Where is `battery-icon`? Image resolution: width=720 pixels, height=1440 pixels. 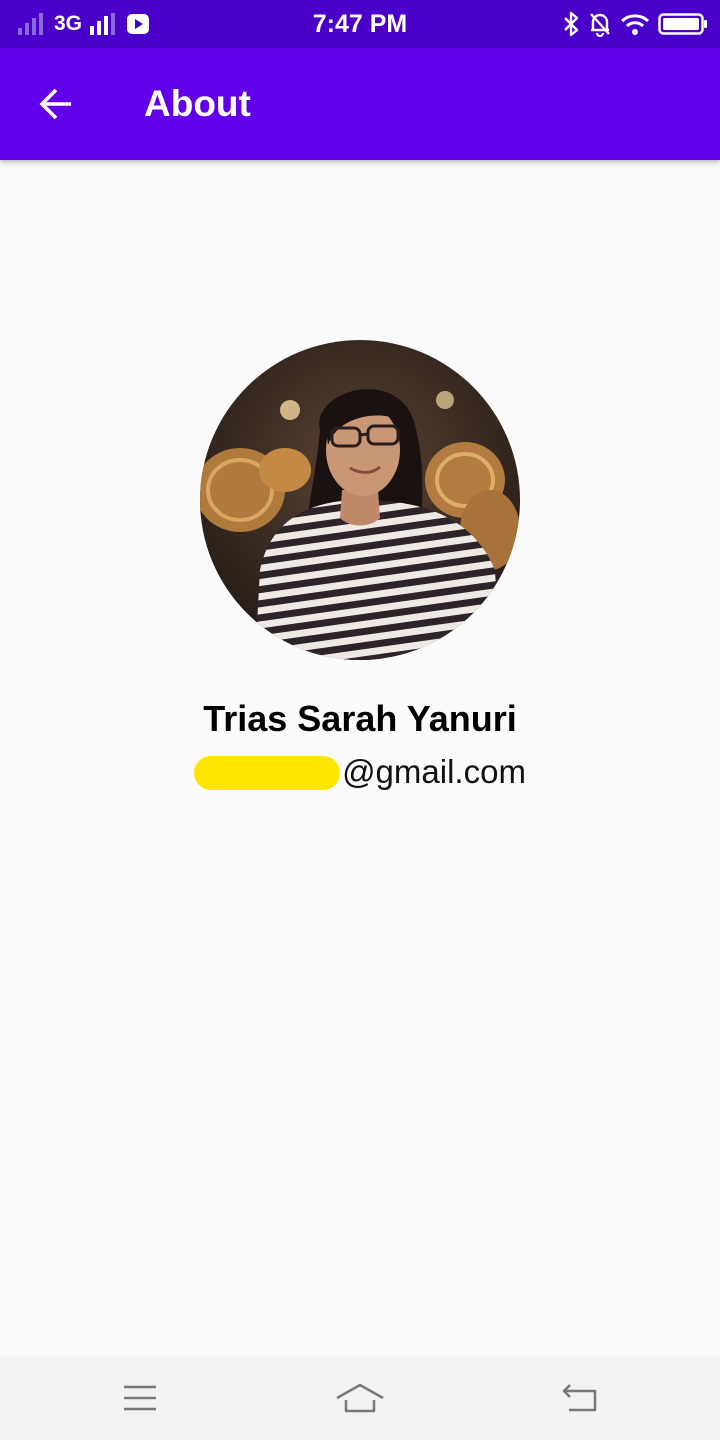
battery-icon is located at coordinates (682, 24).